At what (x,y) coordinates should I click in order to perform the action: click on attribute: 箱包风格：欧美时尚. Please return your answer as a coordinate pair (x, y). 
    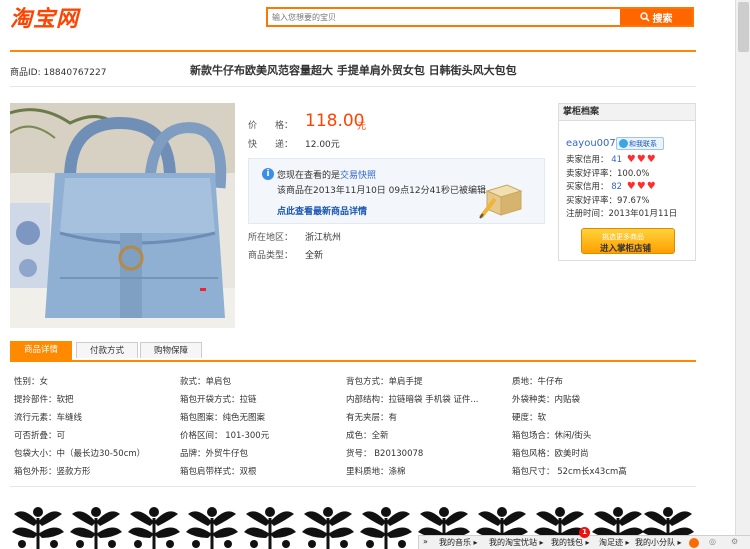
    Looking at the image, I should click on (550, 454).